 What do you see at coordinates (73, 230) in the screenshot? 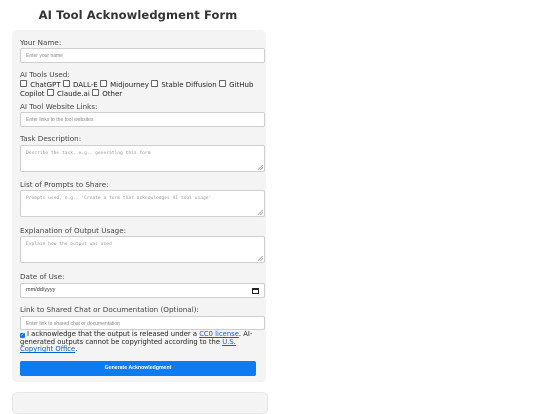
I see `usage-label: Explanation of Output Usage:` at bounding box center [73, 230].